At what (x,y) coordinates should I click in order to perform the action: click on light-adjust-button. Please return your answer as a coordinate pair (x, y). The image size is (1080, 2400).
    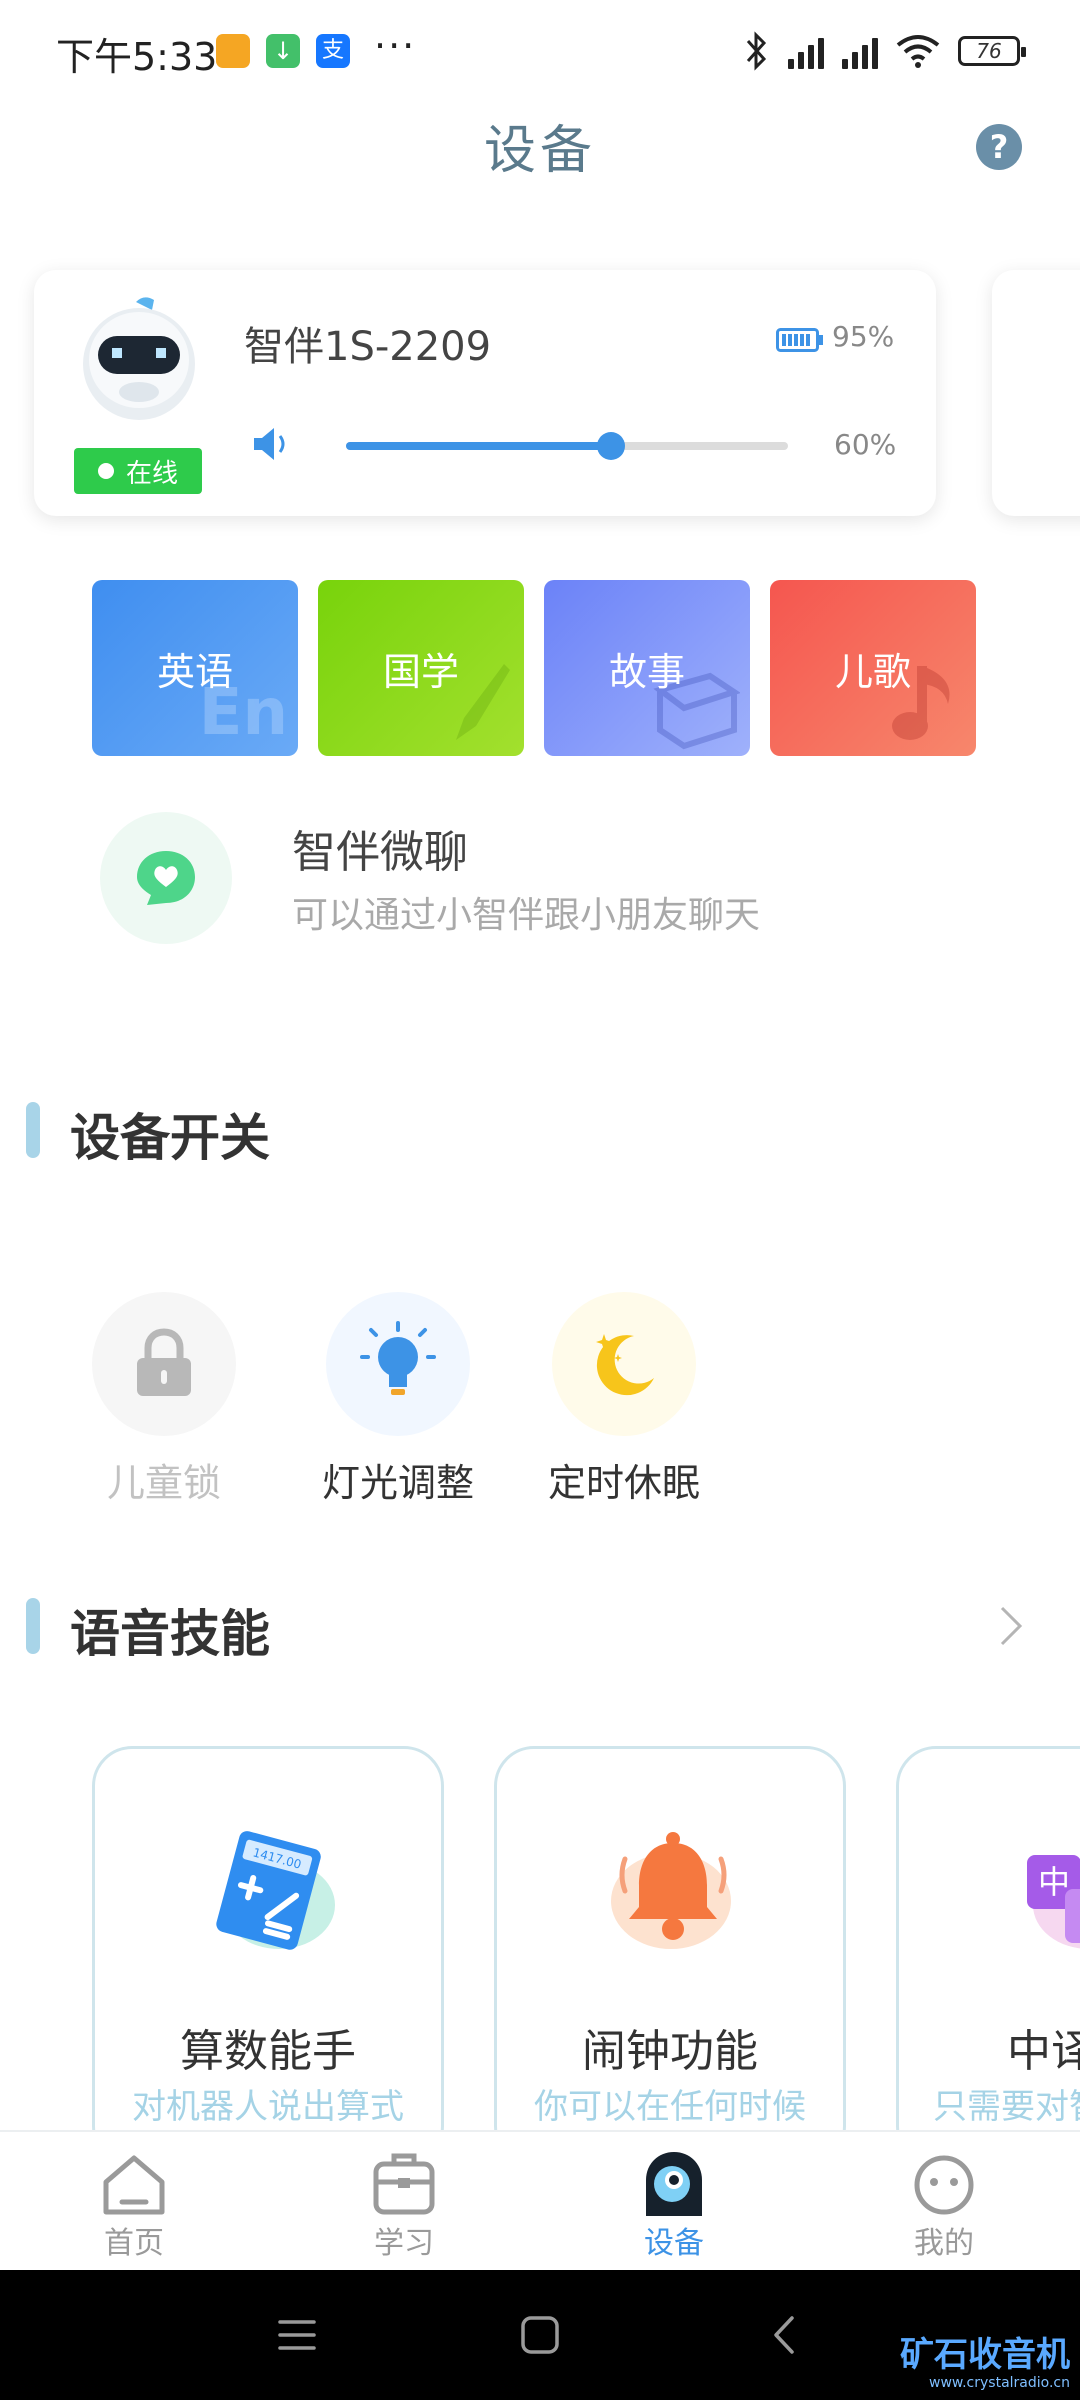
    Looking at the image, I should click on (398, 1364).